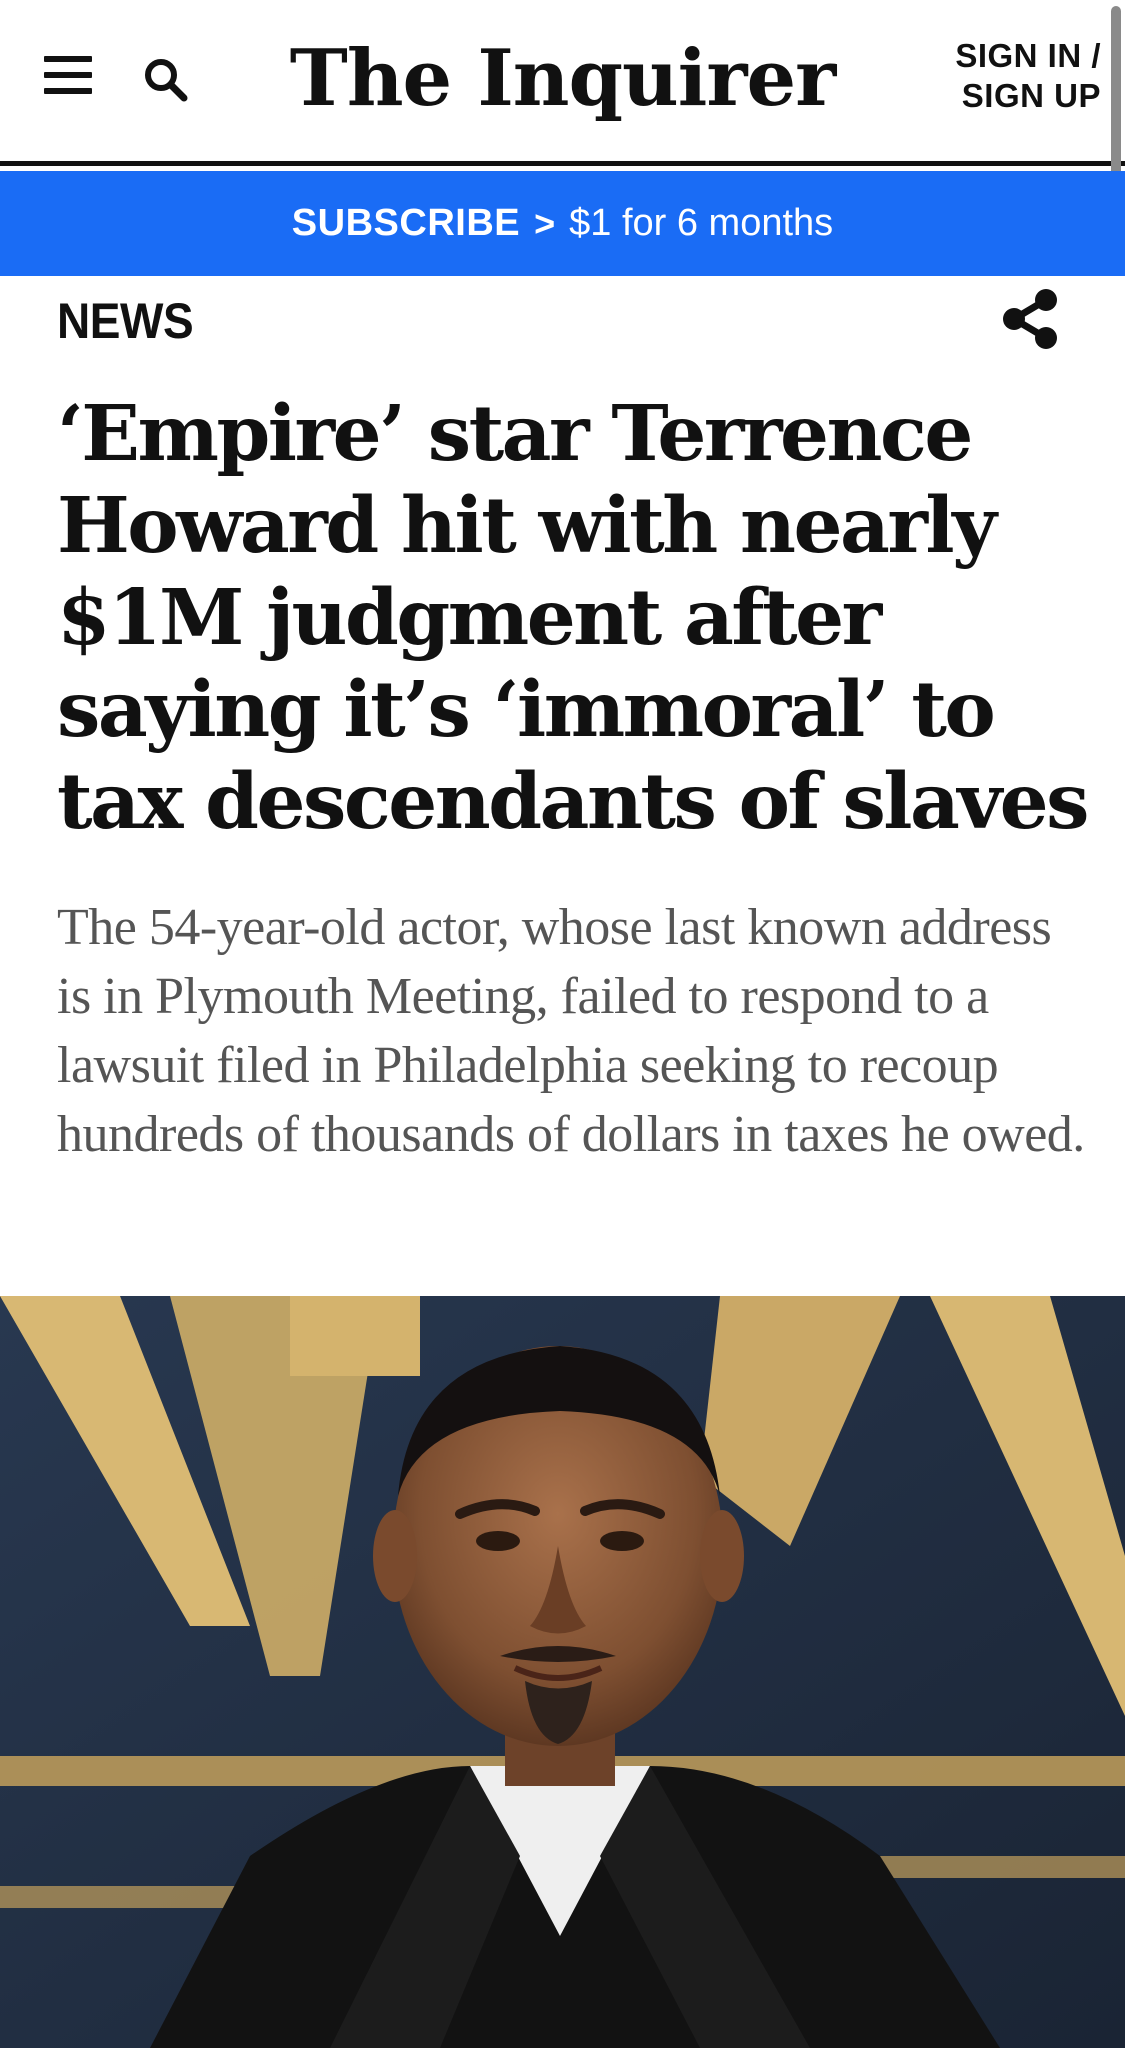 This screenshot has height=2048, width=1125. What do you see at coordinates (562, 223) in the screenshot?
I see `subscribe-banner: SUBSCRIBE > $1 for 6 months` at bounding box center [562, 223].